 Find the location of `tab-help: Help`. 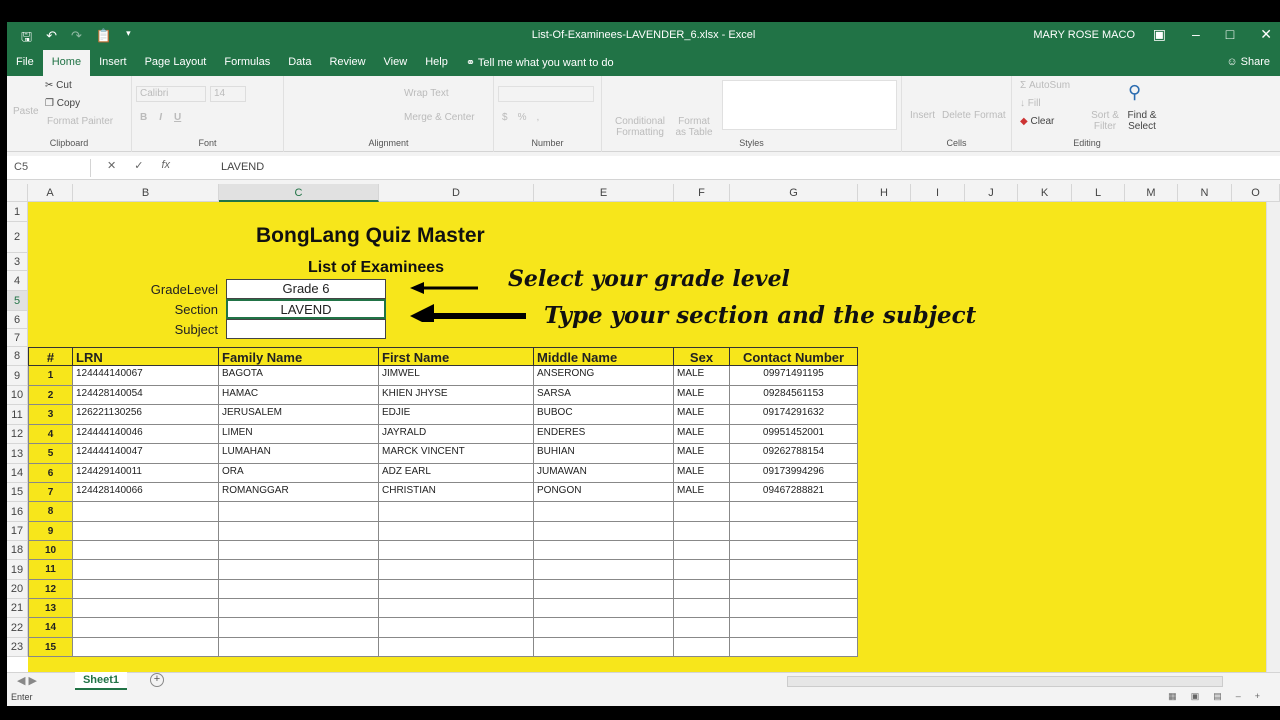

tab-help: Help is located at coordinates (436, 63).